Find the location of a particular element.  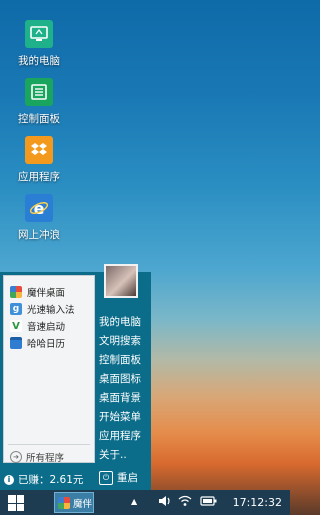

earnings-display: i 已赚：2.61元 is located at coordinates (43, 479).